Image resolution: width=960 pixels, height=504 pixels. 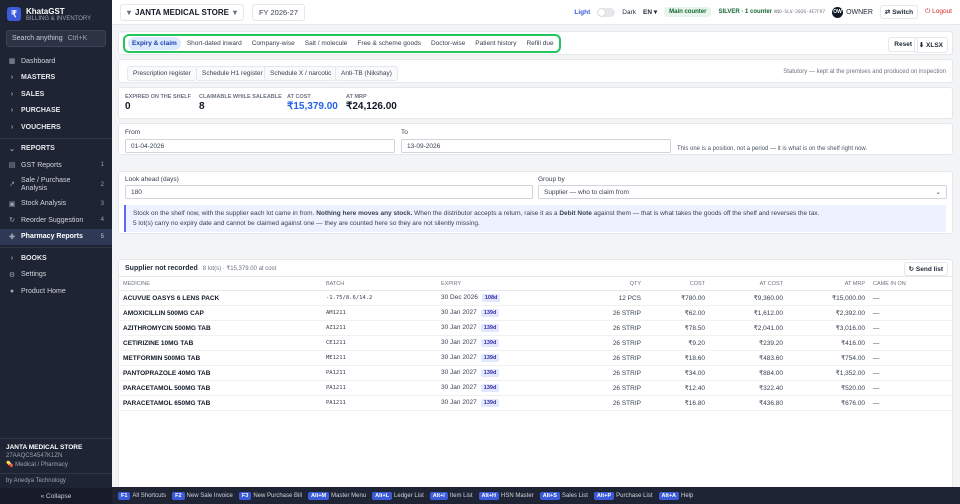 I want to click on sidebar-item-count: 5, so click(x=102, y=236).